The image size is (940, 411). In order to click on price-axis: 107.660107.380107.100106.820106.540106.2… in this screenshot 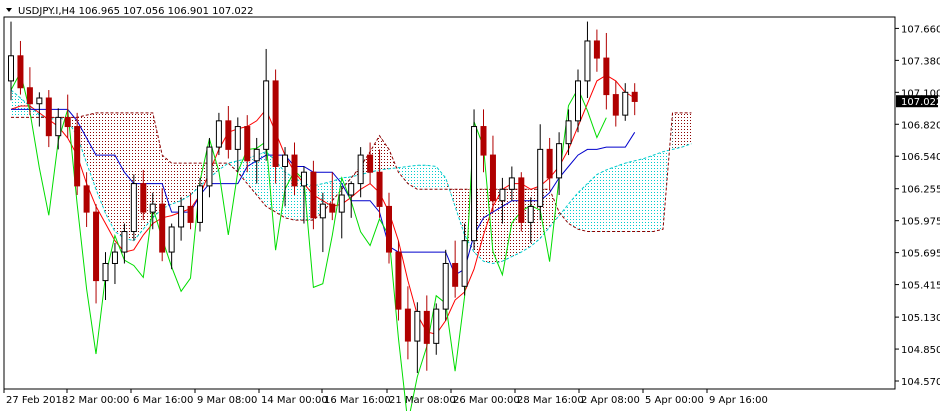, I will do `click(917, 206)`.